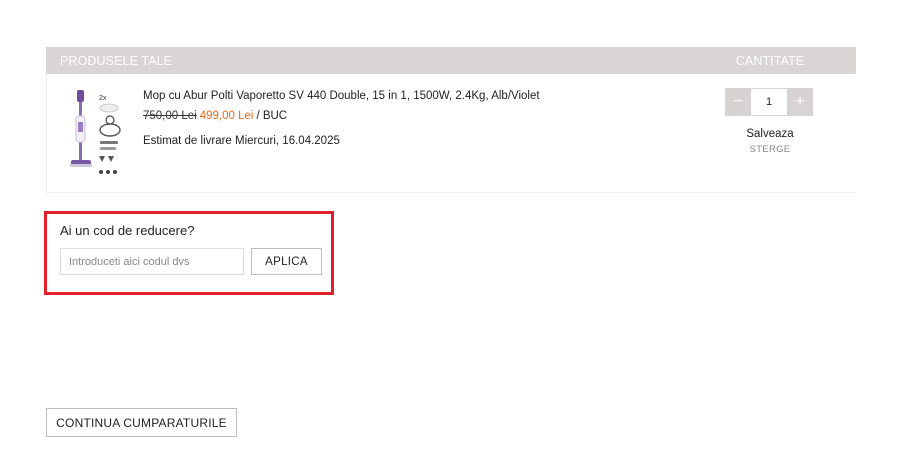  I want to click on cart-header: PRODUSELE TALE CANTITATE, so click(451, 60).